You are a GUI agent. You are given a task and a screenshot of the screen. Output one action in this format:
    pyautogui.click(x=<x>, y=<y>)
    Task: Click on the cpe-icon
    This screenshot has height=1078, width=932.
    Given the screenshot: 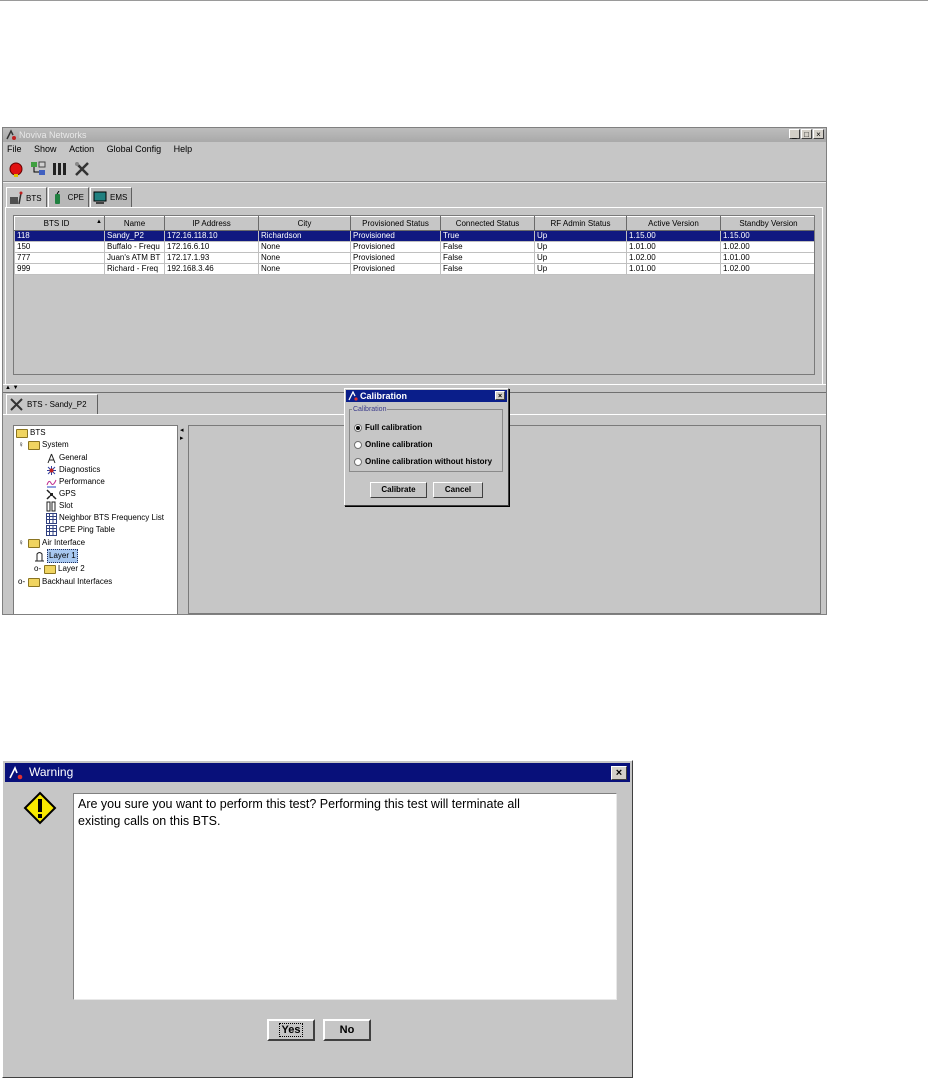 What is the action you would take?
    pyautogui.click(x=57, y=197)
    